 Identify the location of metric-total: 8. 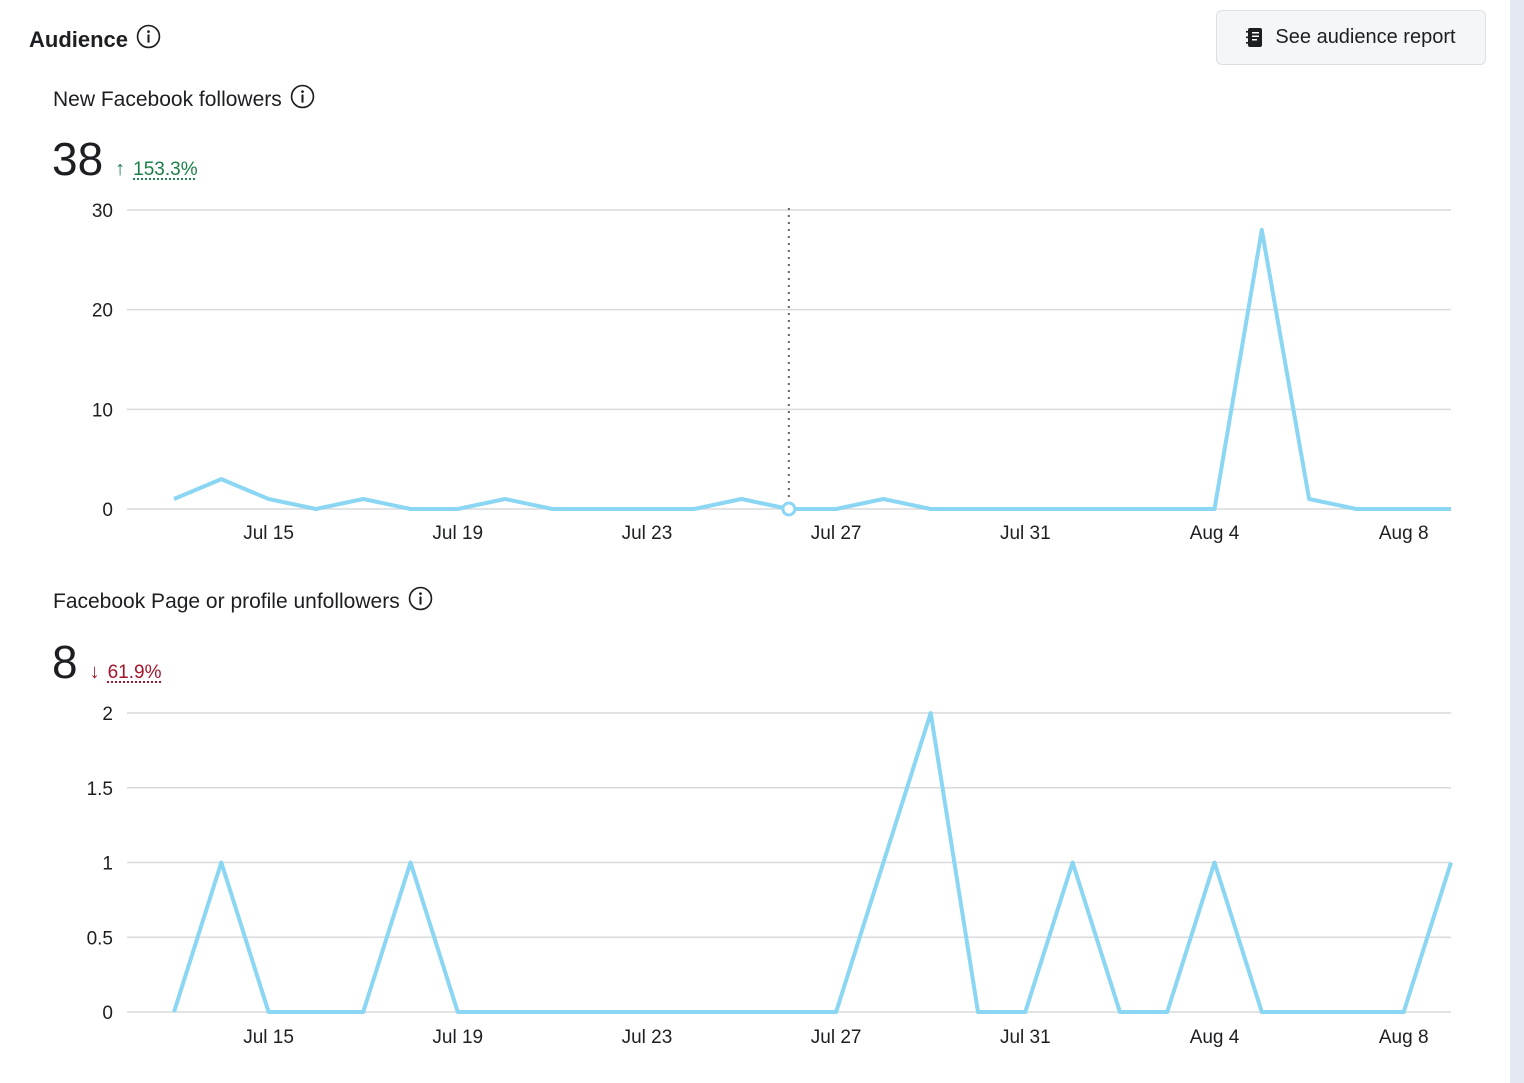
(65, 662).